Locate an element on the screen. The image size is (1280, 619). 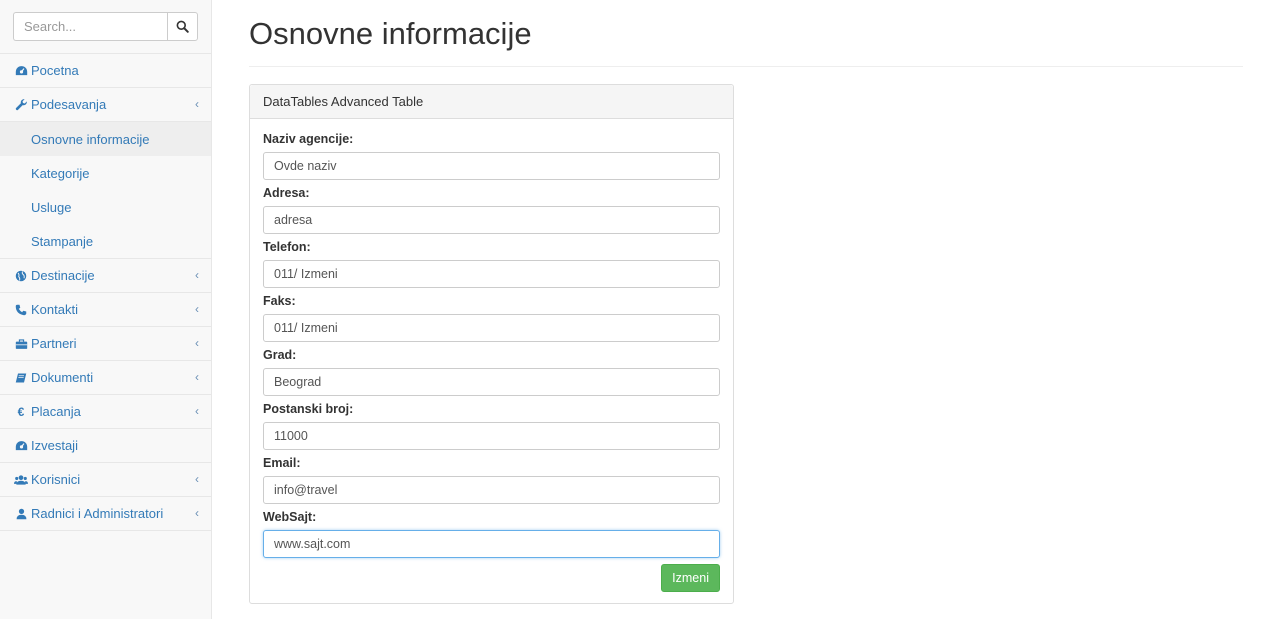
email-input is located at coordinates (491, 490).